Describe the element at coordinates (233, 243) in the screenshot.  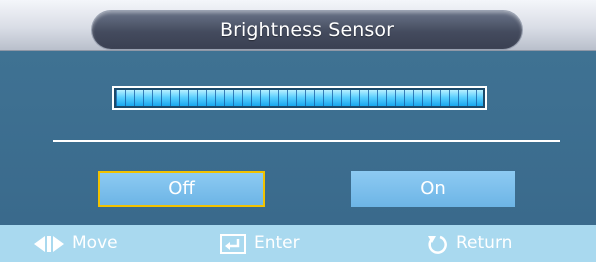
I see `enter-icon` at that location.